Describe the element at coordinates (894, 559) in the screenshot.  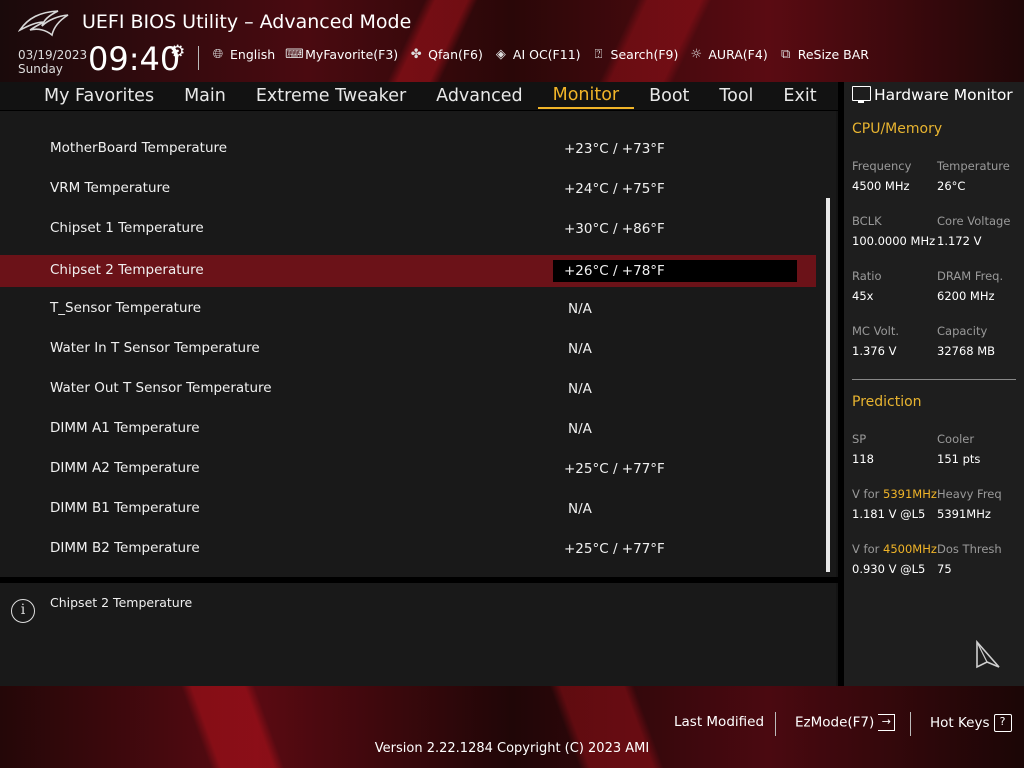
I see `v-for-freq2-stat: V for 4500MHz 0.930 V @L5` at that location.